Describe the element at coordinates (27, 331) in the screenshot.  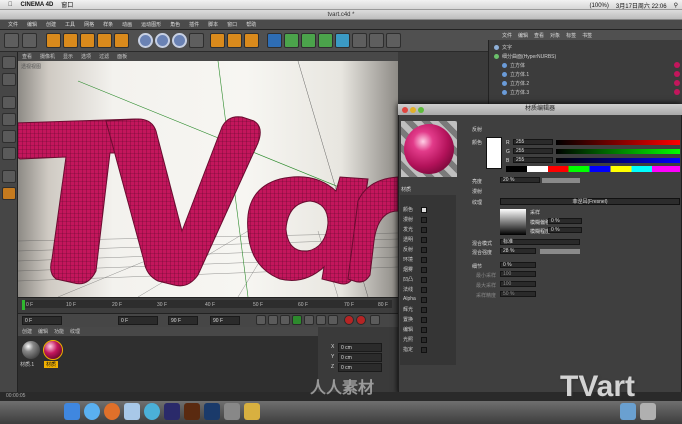
I see `mm-menu-create: 创建` at that location.